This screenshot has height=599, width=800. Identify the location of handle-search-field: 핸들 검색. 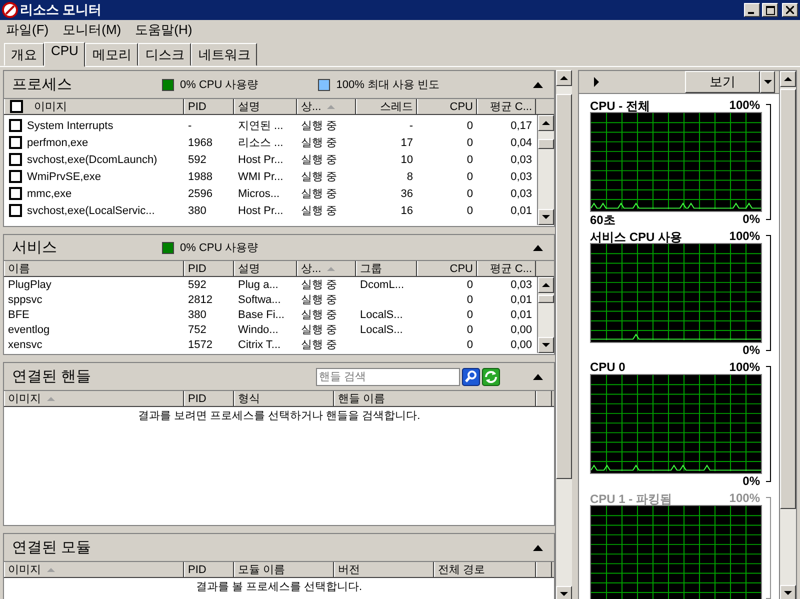
(388, 377).